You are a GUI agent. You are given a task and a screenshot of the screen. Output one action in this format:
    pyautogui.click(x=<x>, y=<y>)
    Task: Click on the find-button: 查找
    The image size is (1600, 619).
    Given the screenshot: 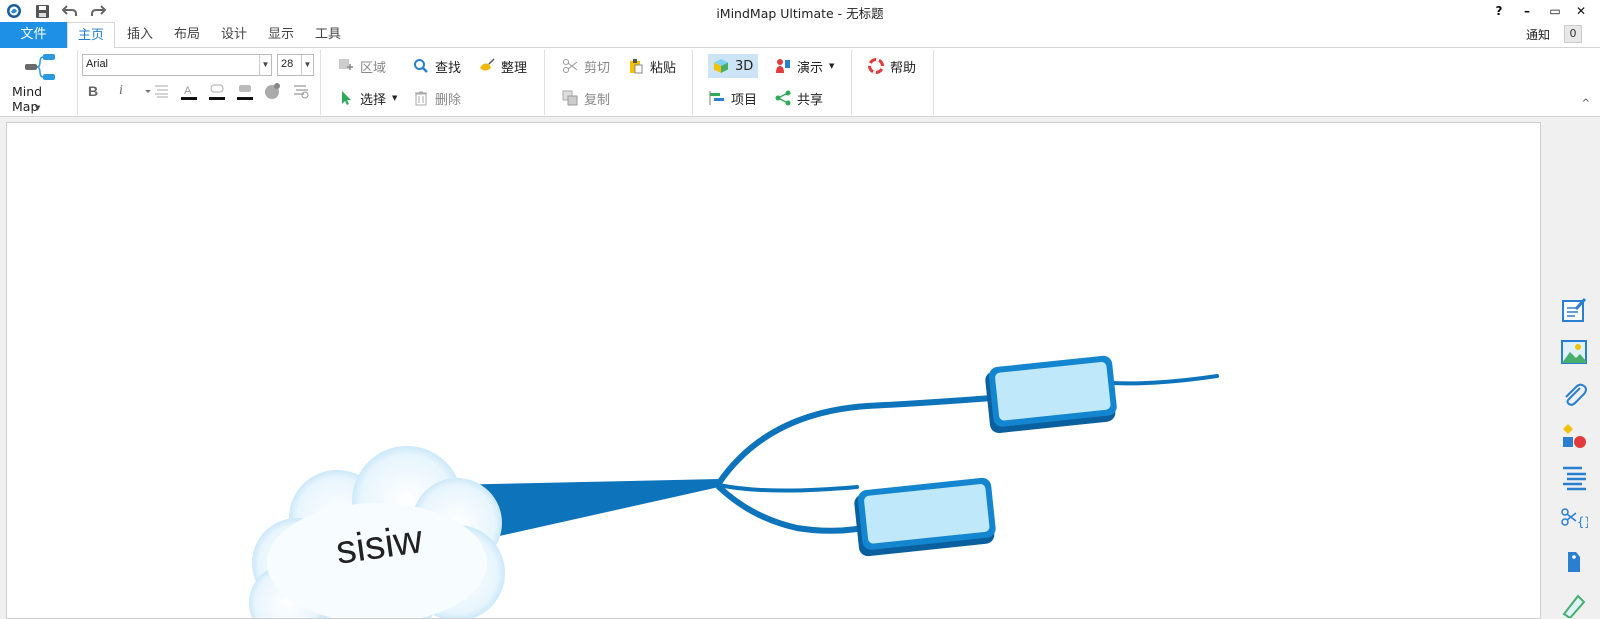 What is the action you would take?
    pyautogui.click(x=437, y=66)
    